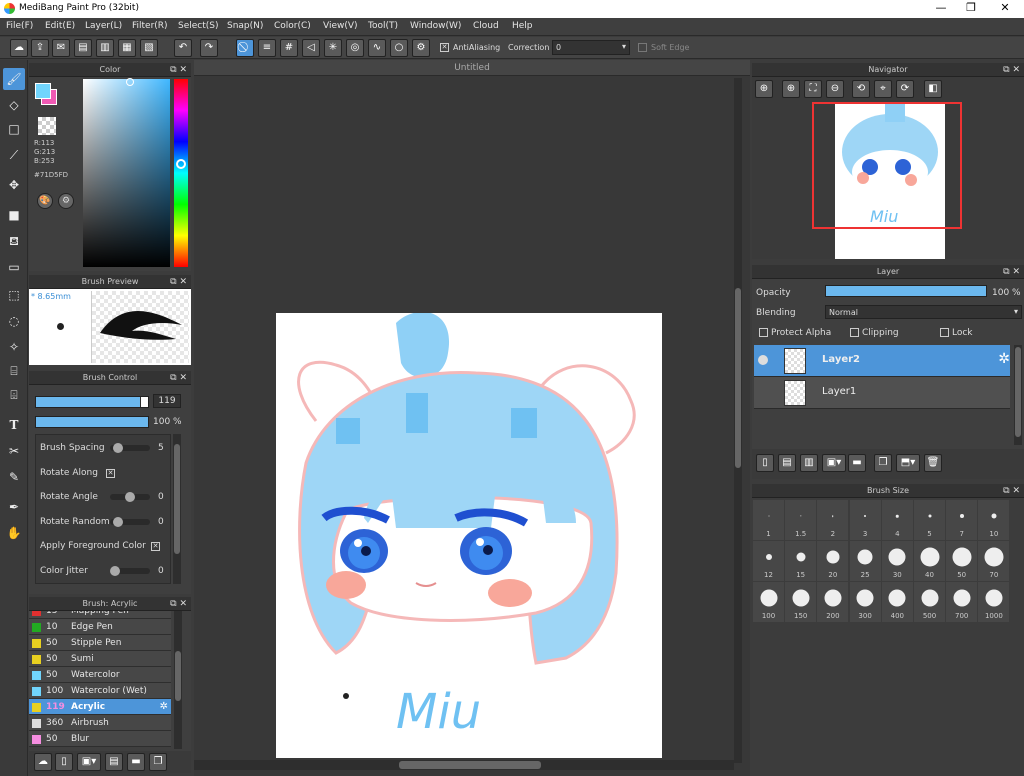 The width and height of the screenshot is (1024, 776). What do you see at coordinates (833, 561) in the screenshot?
I see `brush-size-option: 20` at bounding box center [833, 561].